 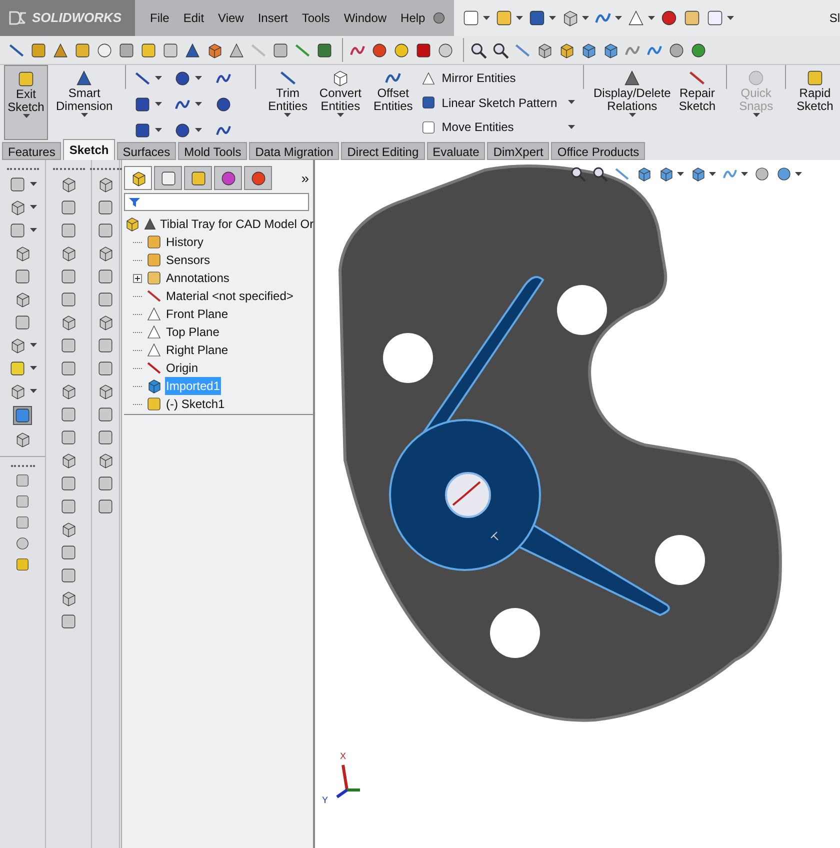 What do you see at coordinates (192, 332) in the screenshot?
I see `tree-item: Top Plane` at bounding box center [192, 332].